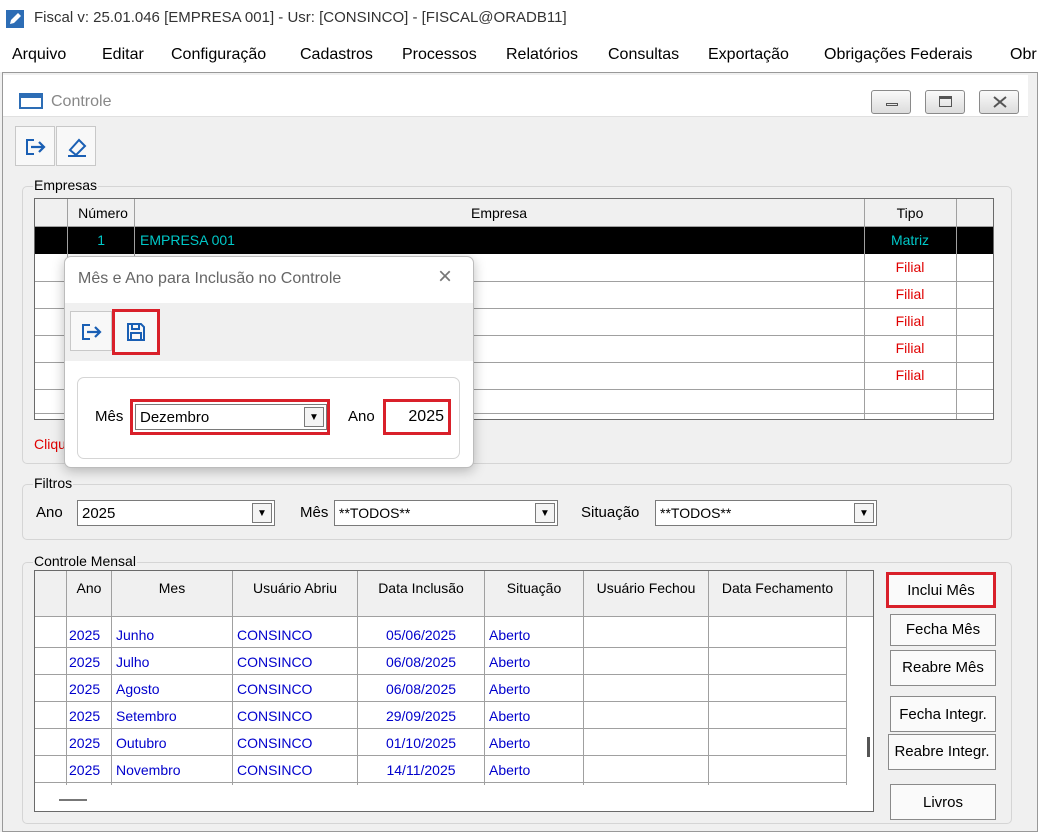 Image resolution: width=1038 pixels, height=832 pixels. I want to click on dialog-mes-label: Mês, so click(109, 416).